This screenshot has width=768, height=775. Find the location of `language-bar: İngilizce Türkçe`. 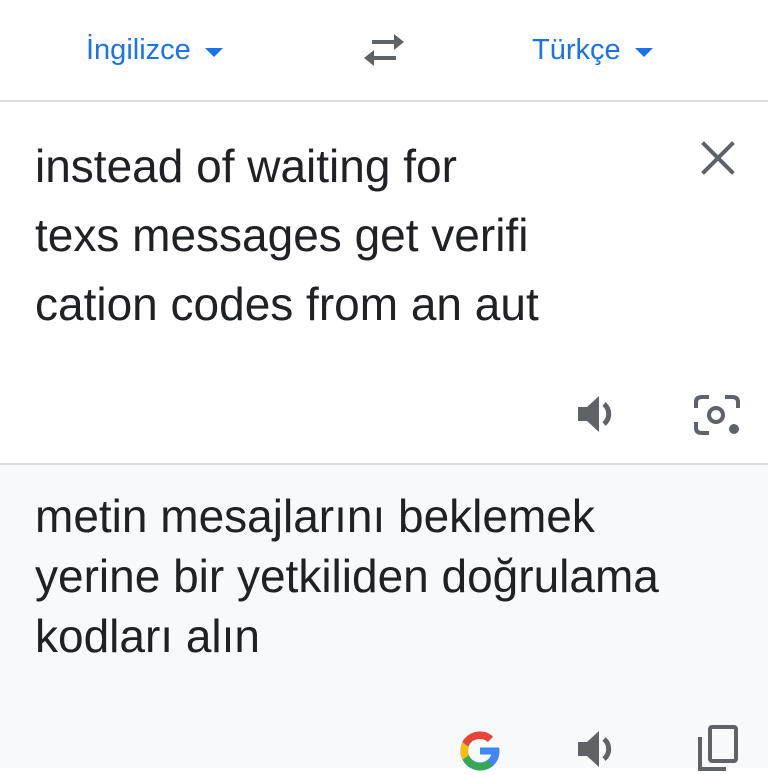

language-bar: İngilizce Türkçe is located at coordinates (384, 51).